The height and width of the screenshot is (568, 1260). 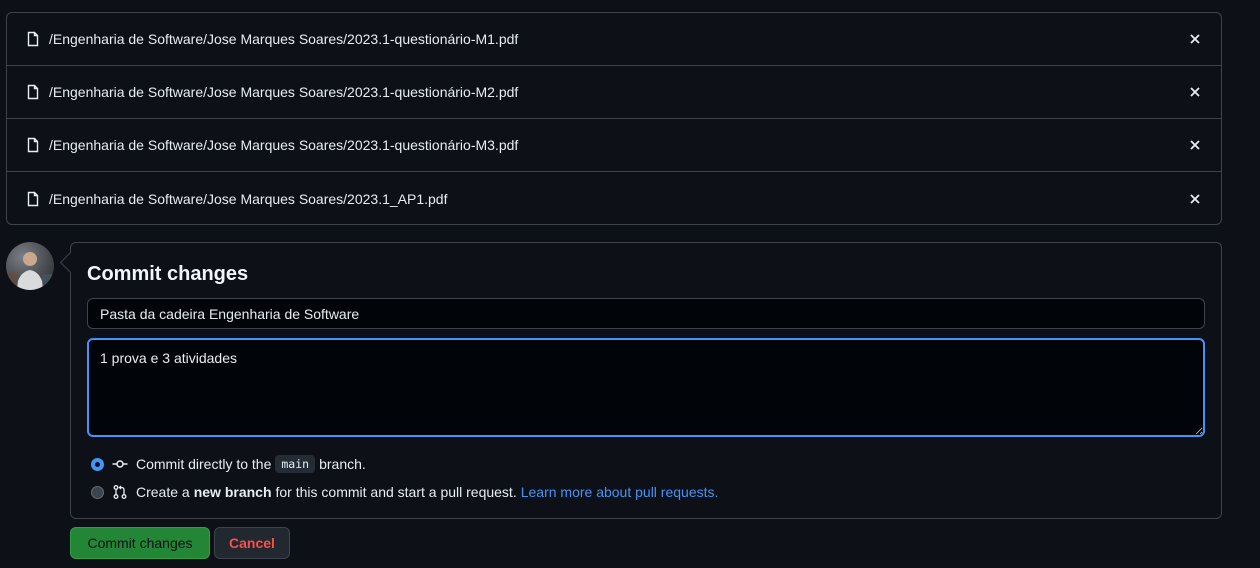 I want to click on learn-more-link: Learn more about pull requests., so click(x=620, y=492).